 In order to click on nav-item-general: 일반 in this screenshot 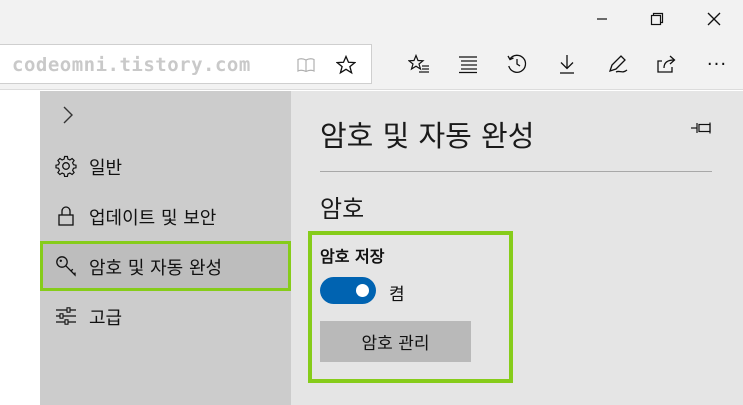, I will do `click(165, 166)`.